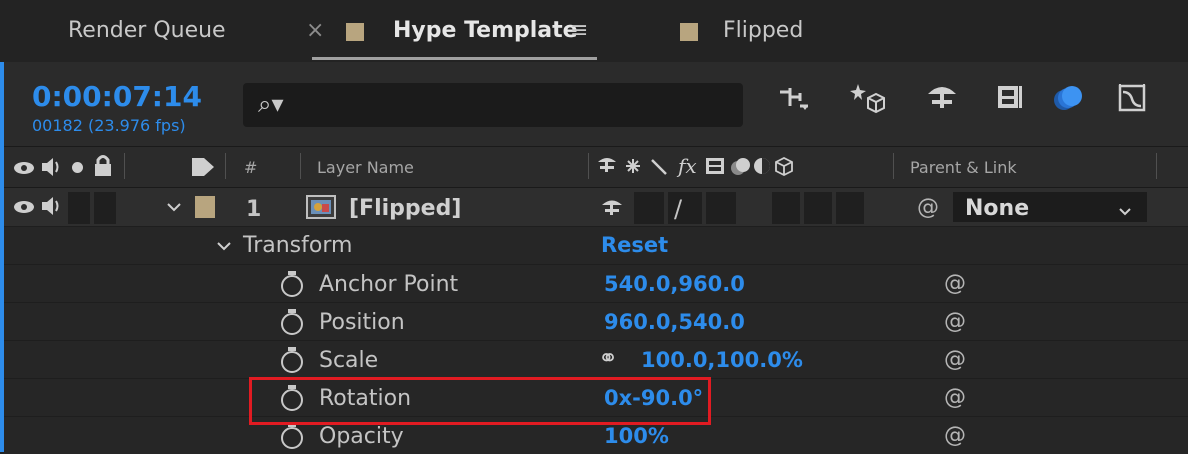 The image size is (1188, 454). I want to click on composition-flowchart-icon, so click(794, 104).